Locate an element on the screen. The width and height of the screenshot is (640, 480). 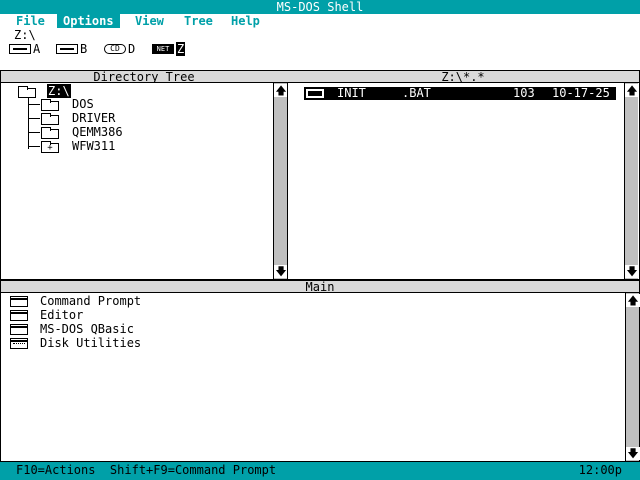
expandable-folder-icon: + is located at coordinates (50, 147).